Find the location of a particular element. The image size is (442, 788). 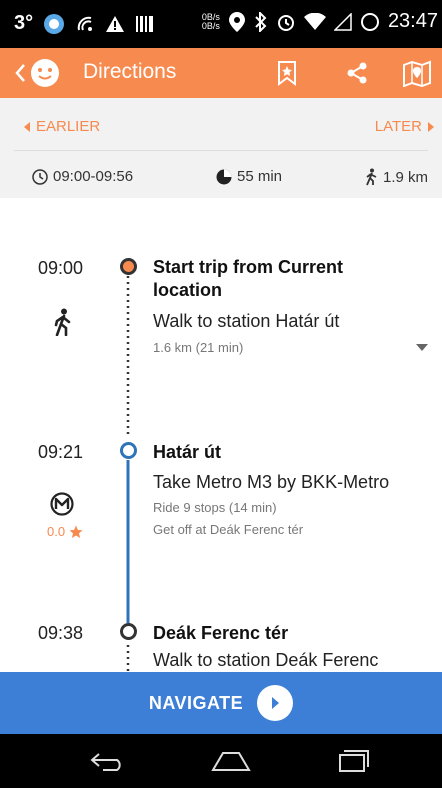

divider is located at coordinates (221, 150).